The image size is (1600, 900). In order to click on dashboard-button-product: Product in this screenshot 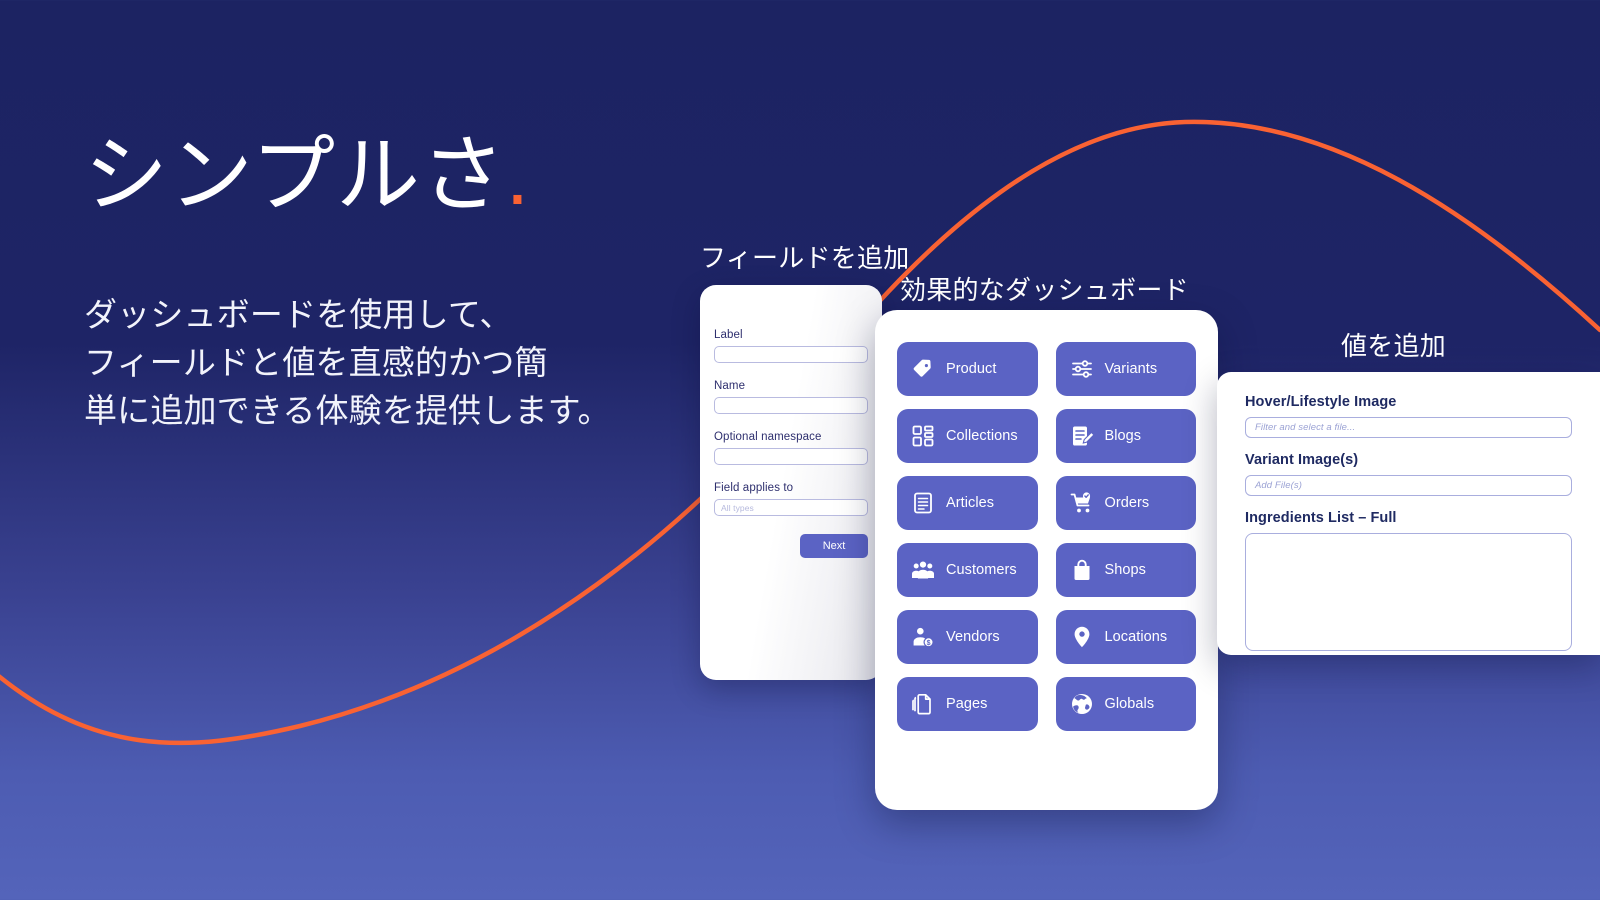, I will do `click(967, 369)`.